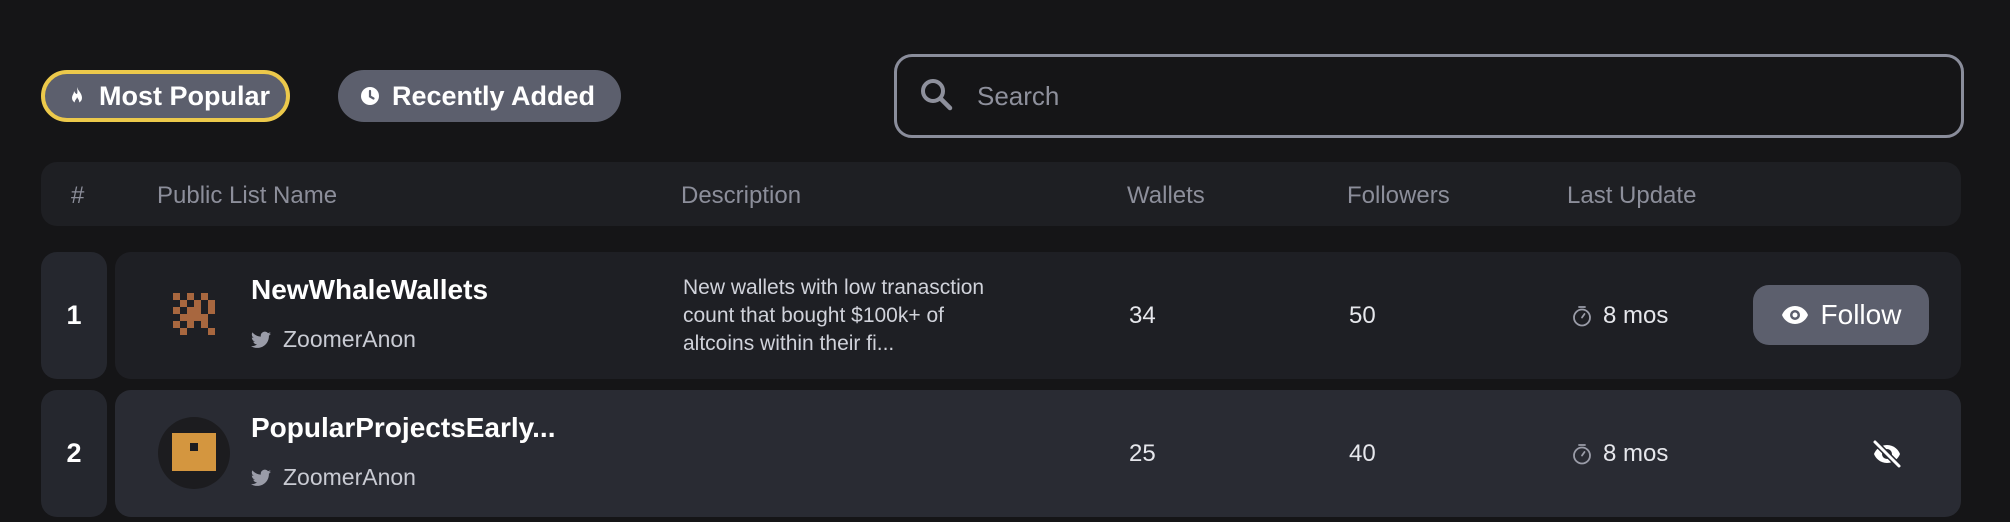 The image size is (2010, 522). Describe the element at coordinates (494, 95) in the screenshot. I see `recently-added-label: Recently Added` at that location.